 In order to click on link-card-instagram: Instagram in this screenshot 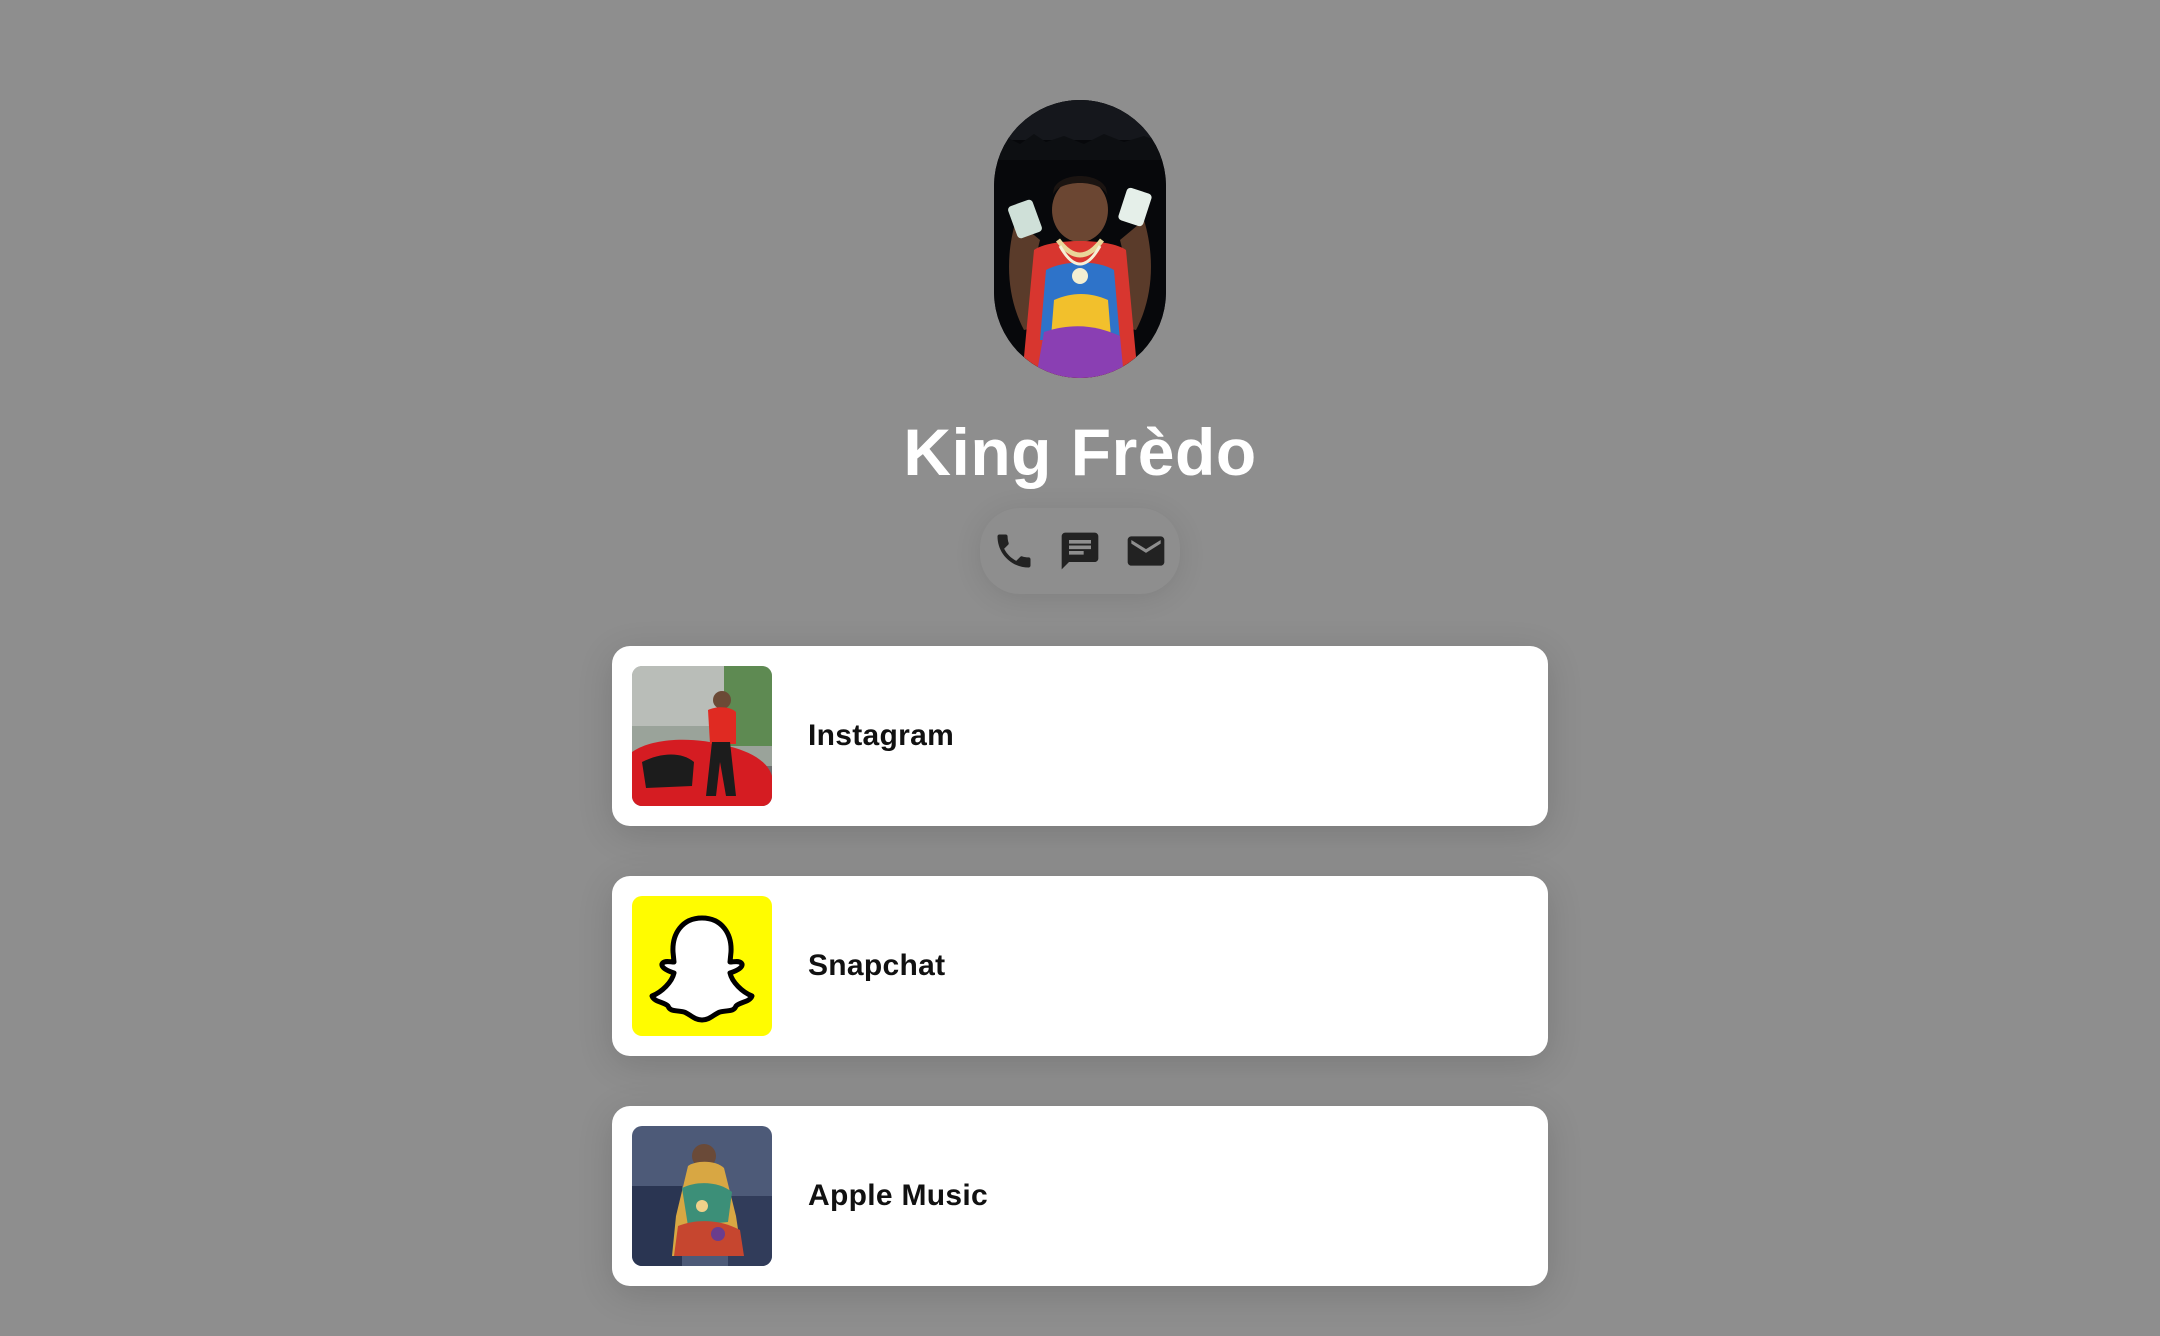, I will do `click(1080, 736)`.